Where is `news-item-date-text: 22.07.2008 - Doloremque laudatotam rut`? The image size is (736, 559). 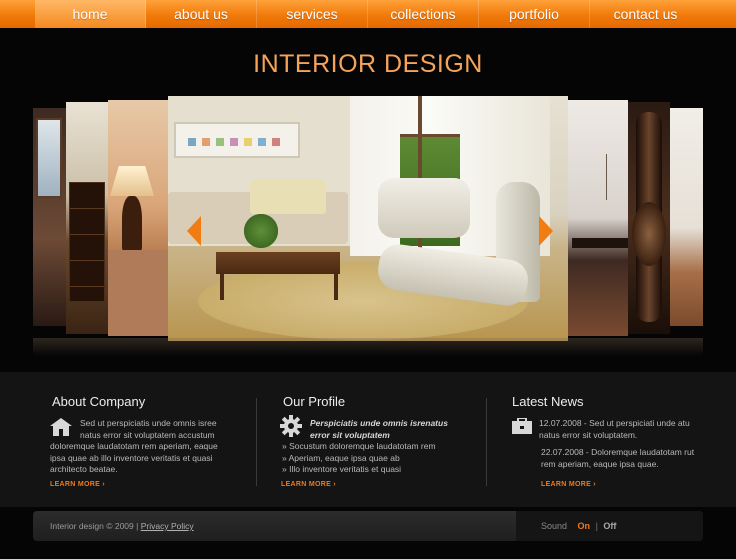
news-item-date-text: 22.07.2008 - Doloremque laudatotam rut is located at coordinates (618, 452).